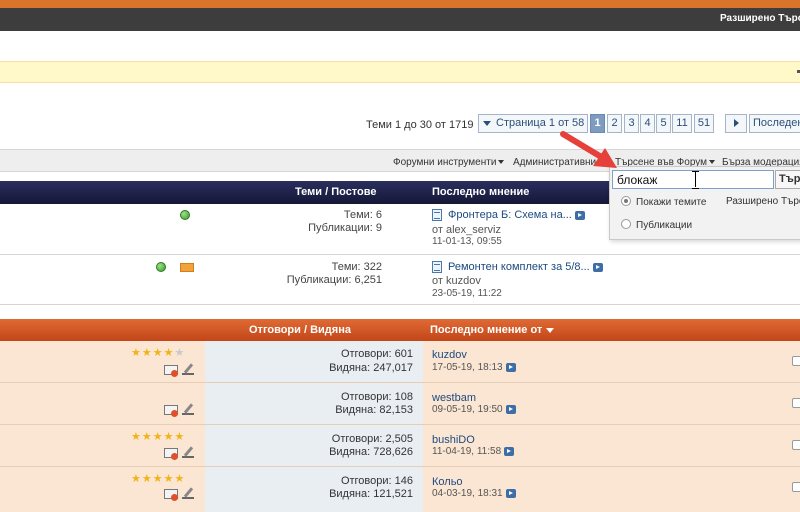 This screenshot has height=512, width=800. I want to click on page-button: 4, so click(647, 123).